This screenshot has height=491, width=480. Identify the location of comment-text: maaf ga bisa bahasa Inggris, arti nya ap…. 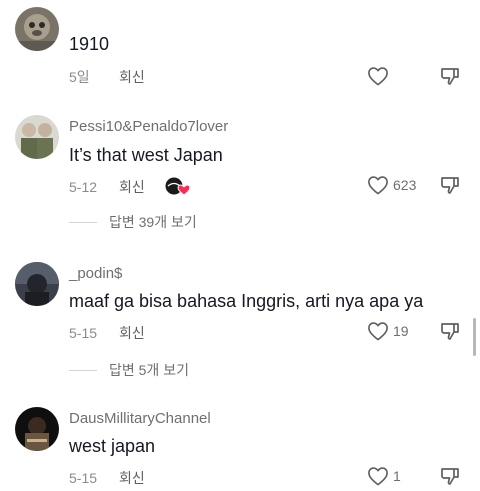
(246, 301).